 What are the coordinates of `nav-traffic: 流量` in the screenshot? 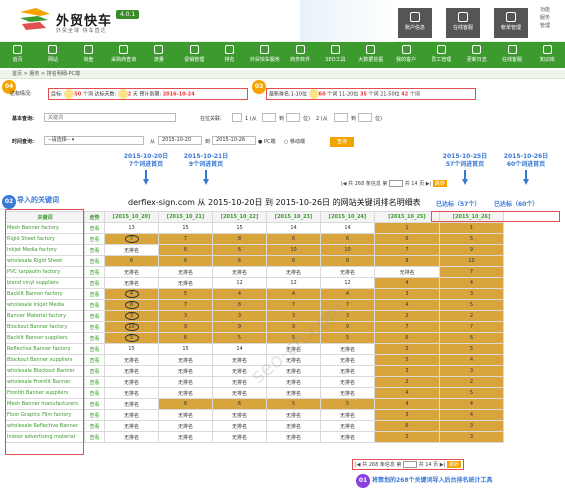 It's located at (158, 55).